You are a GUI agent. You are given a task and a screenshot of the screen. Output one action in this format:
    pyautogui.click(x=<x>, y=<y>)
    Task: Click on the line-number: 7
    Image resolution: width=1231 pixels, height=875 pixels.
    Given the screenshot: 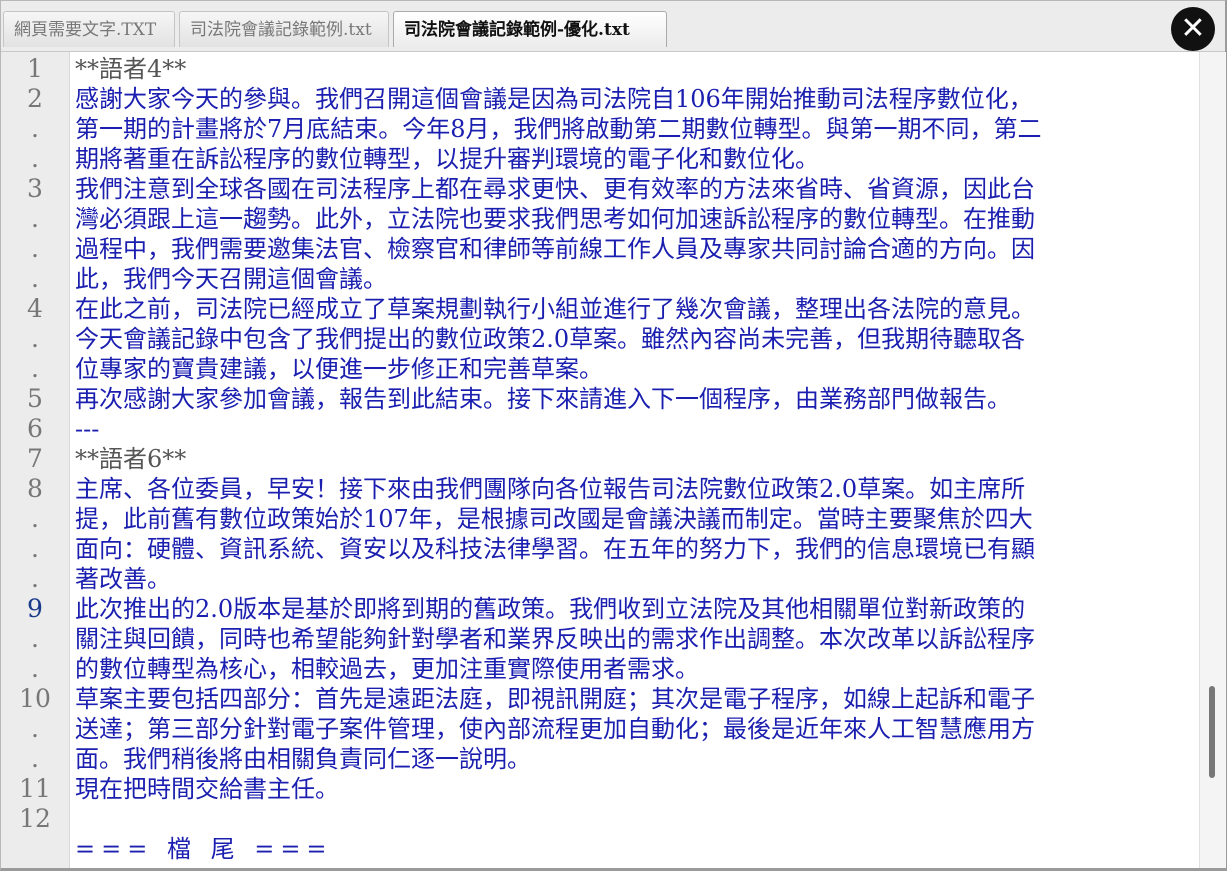 What is the action you would take?
    pyautogui.click(x=35, y=458)
    